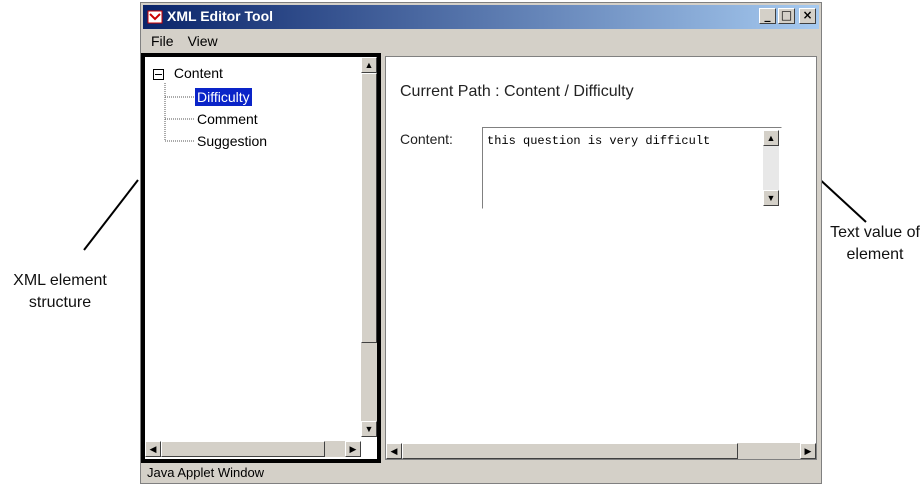 This screenshot has height=488, width=924. What do you see at coordinates (153, 449) in the screenshot?
I see `scroll-left-icon: ◀` at bounding box center [153, 449].